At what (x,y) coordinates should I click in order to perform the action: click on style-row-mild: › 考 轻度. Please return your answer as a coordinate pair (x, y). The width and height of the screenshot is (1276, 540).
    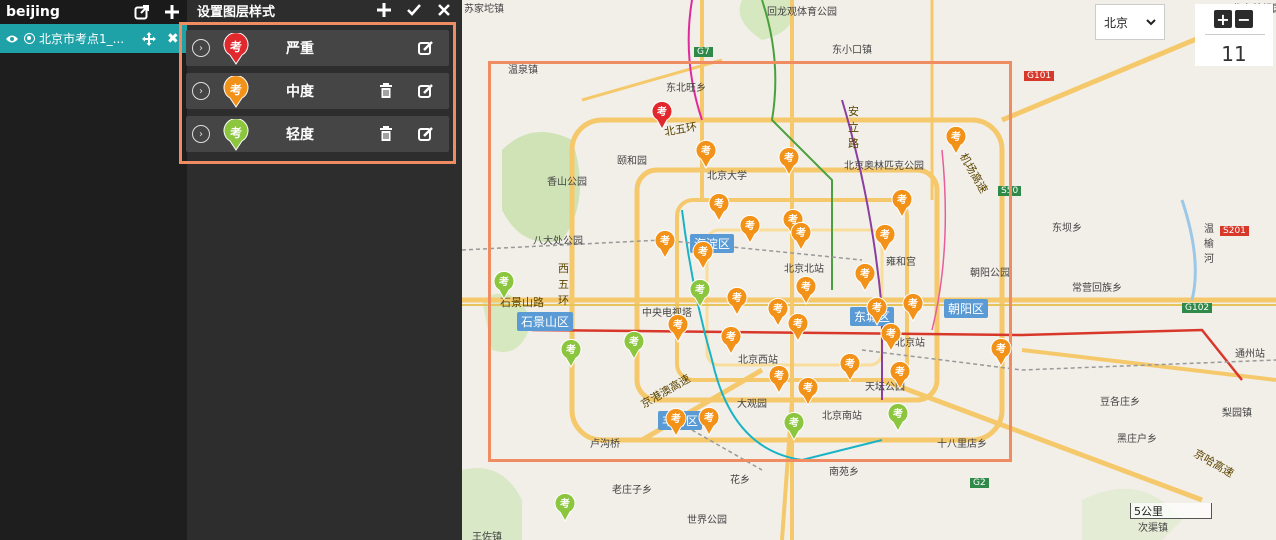
    Looking at the image, I should click on (317, 134).